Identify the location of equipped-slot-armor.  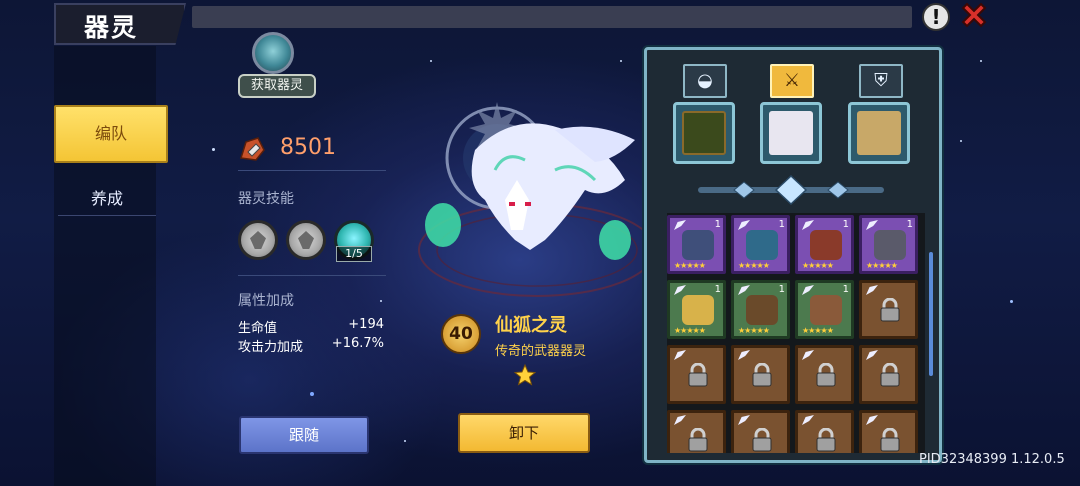
(704, 133).